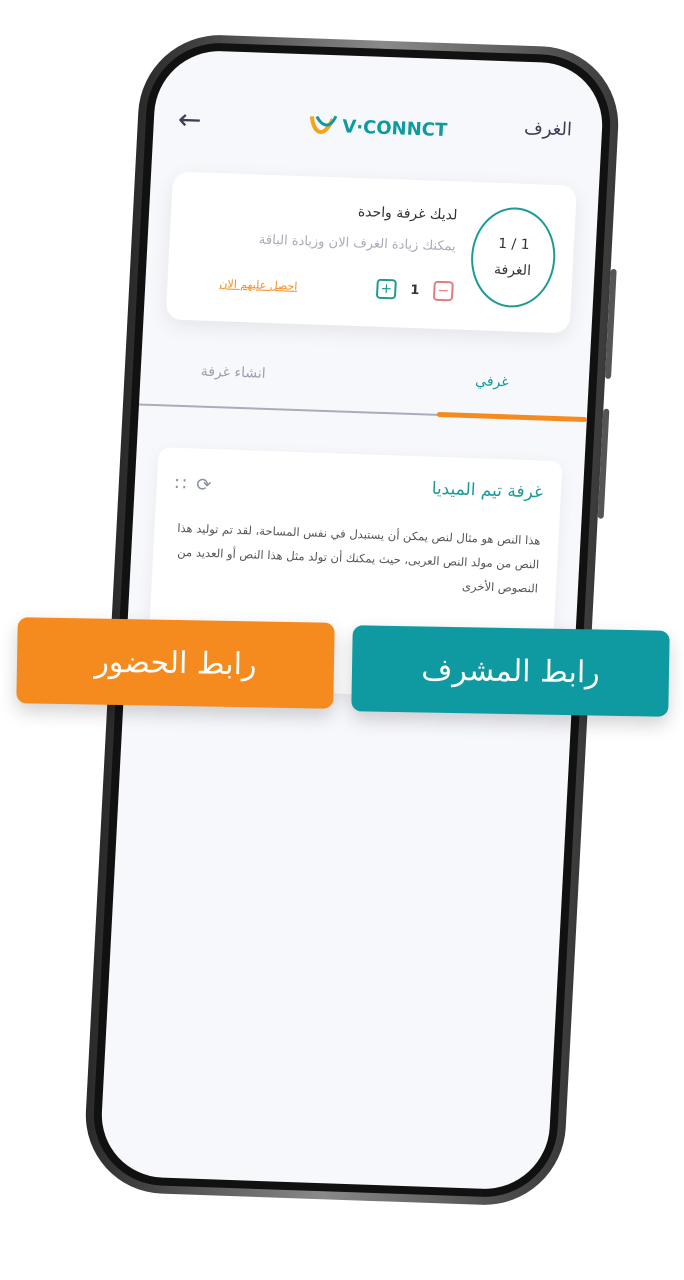 The height and width of the screenshot is (1280, 684). Describe the element at coordinates (189, 120) in the screenshot. I see `arrow-left-icon: ←` at that location.